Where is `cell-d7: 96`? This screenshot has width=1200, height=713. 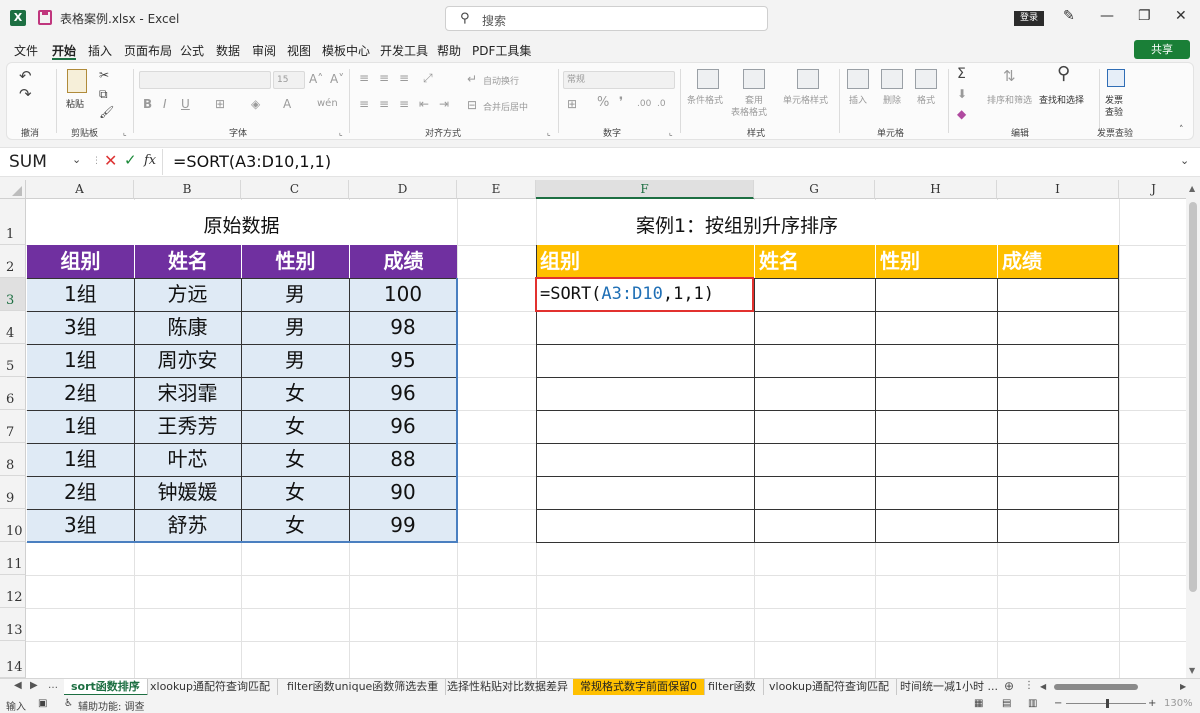
cell-d7: 96 is located at coordinates (403, 426).